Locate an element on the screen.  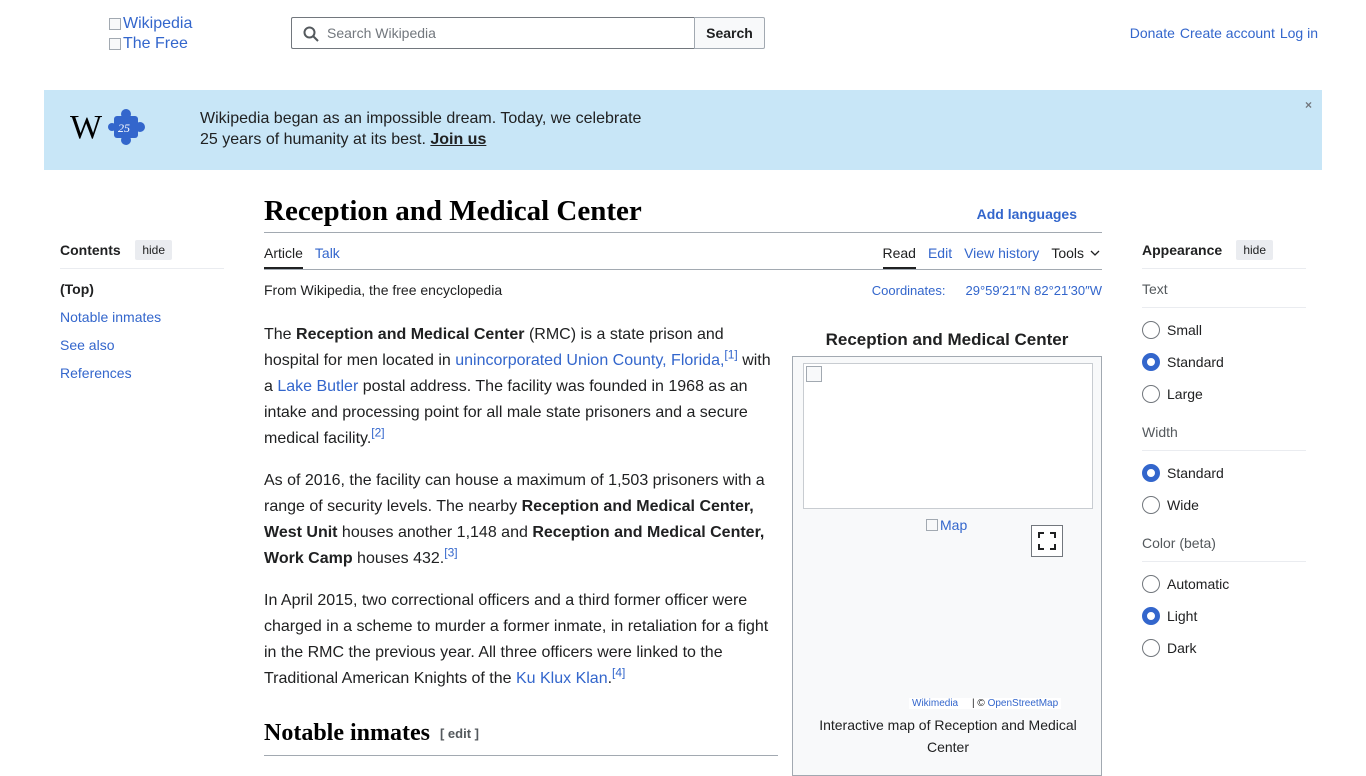
text: The is located at coordinates (280, 334).